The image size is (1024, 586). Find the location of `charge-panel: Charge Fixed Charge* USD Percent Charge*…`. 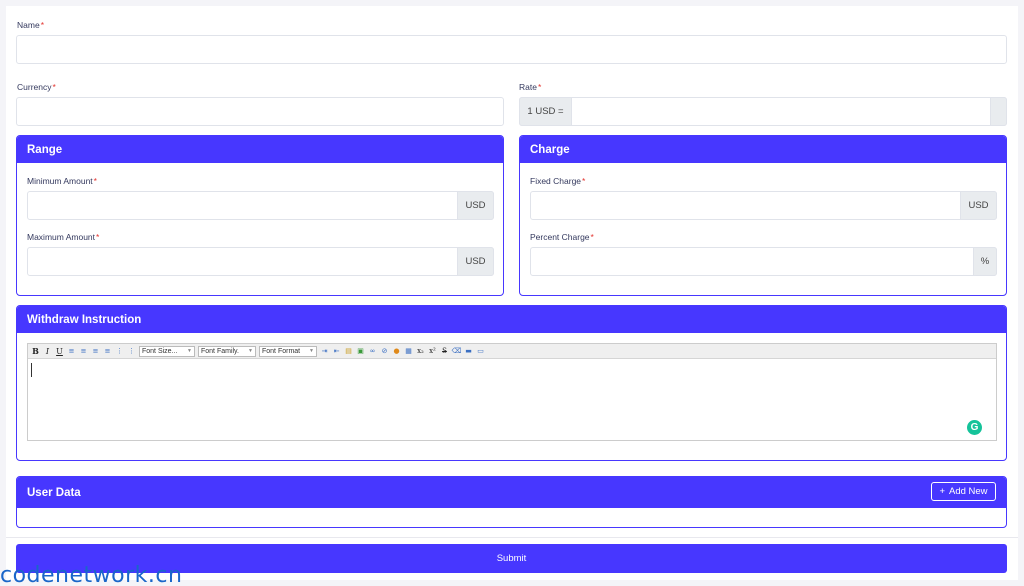

charge-panel: Charge Fixed Charge* USD Percent Charge*… is located at coordinates (763, 215).